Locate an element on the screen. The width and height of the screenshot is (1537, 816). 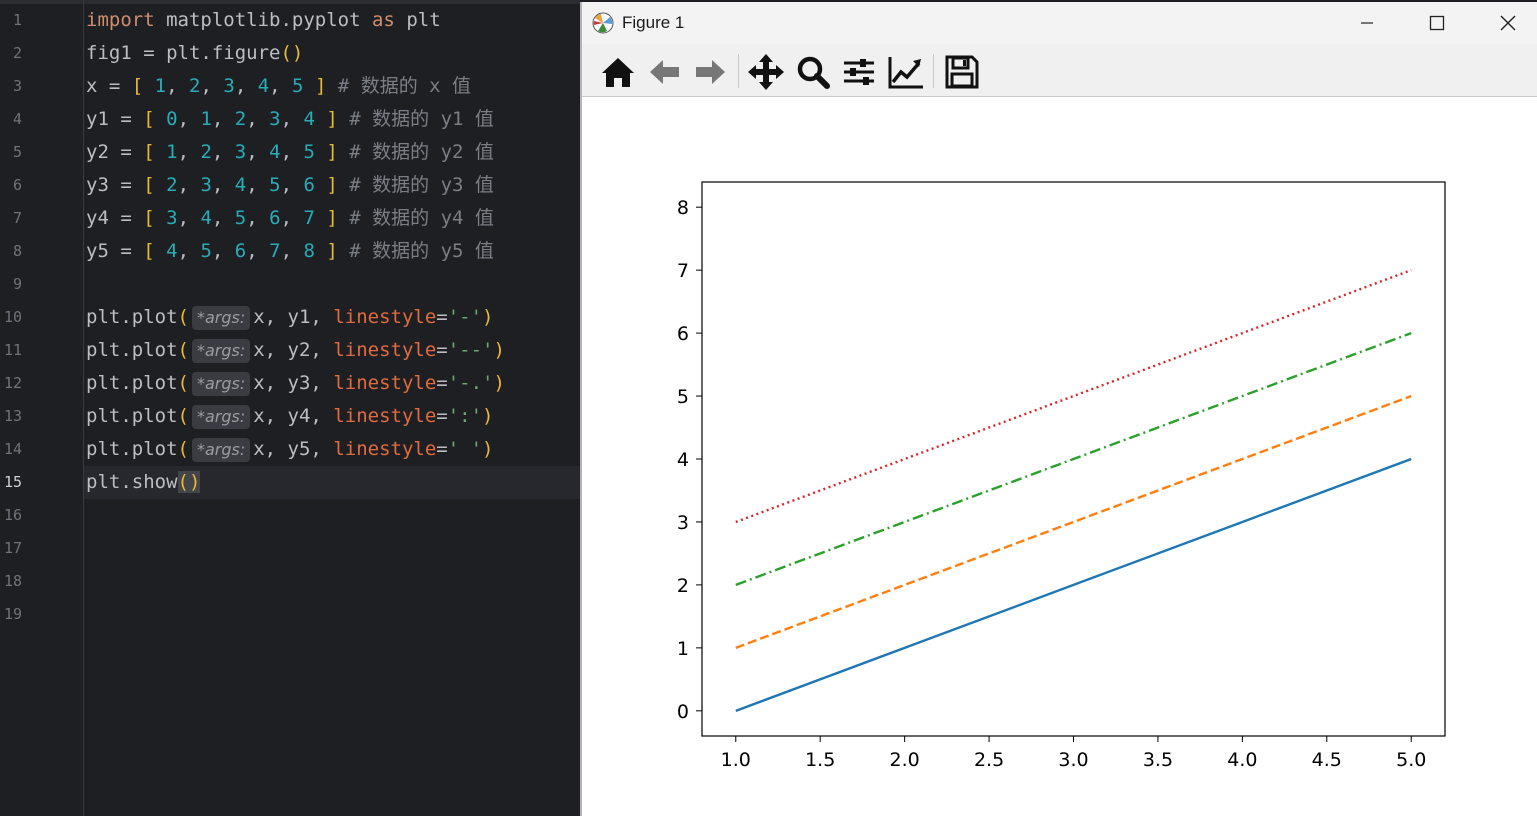
string-literal: '-.' is located at coordinates (470, 383).